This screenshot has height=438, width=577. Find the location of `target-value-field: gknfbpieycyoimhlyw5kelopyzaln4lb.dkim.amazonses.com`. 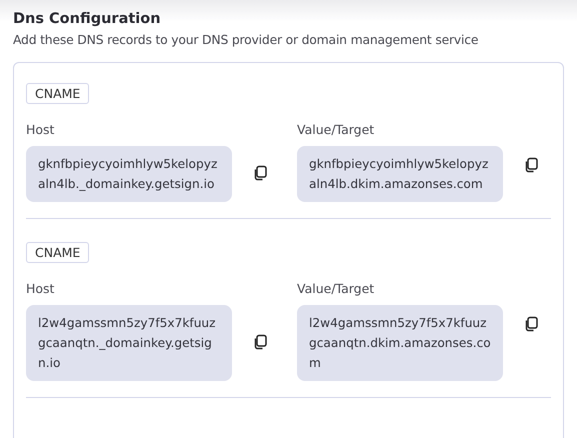

target-value-field: gknfbpieycyoimhlyw5kelopyzaln4lb.dkim.amazonses.com is located at coordinates (400, 174).